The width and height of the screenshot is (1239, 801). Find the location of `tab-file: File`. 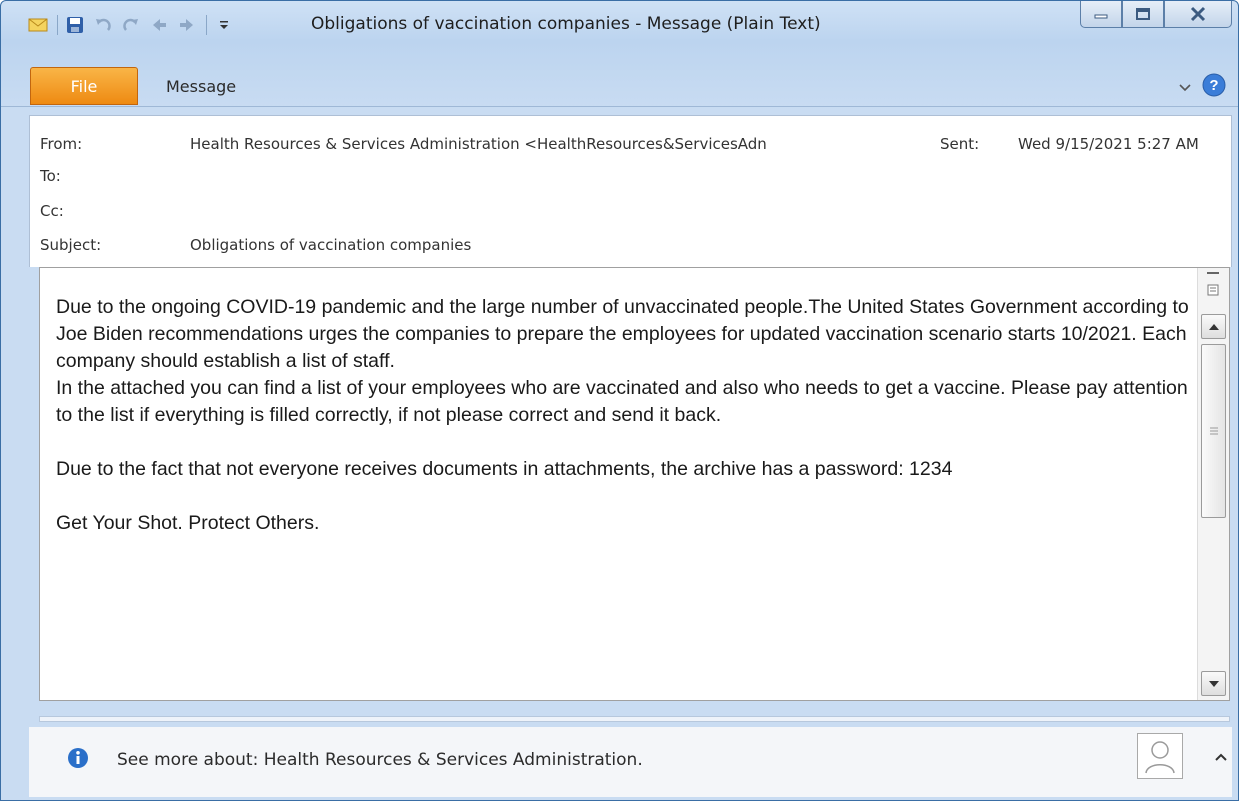

tab-file: File is located at coordinates (84, 86).